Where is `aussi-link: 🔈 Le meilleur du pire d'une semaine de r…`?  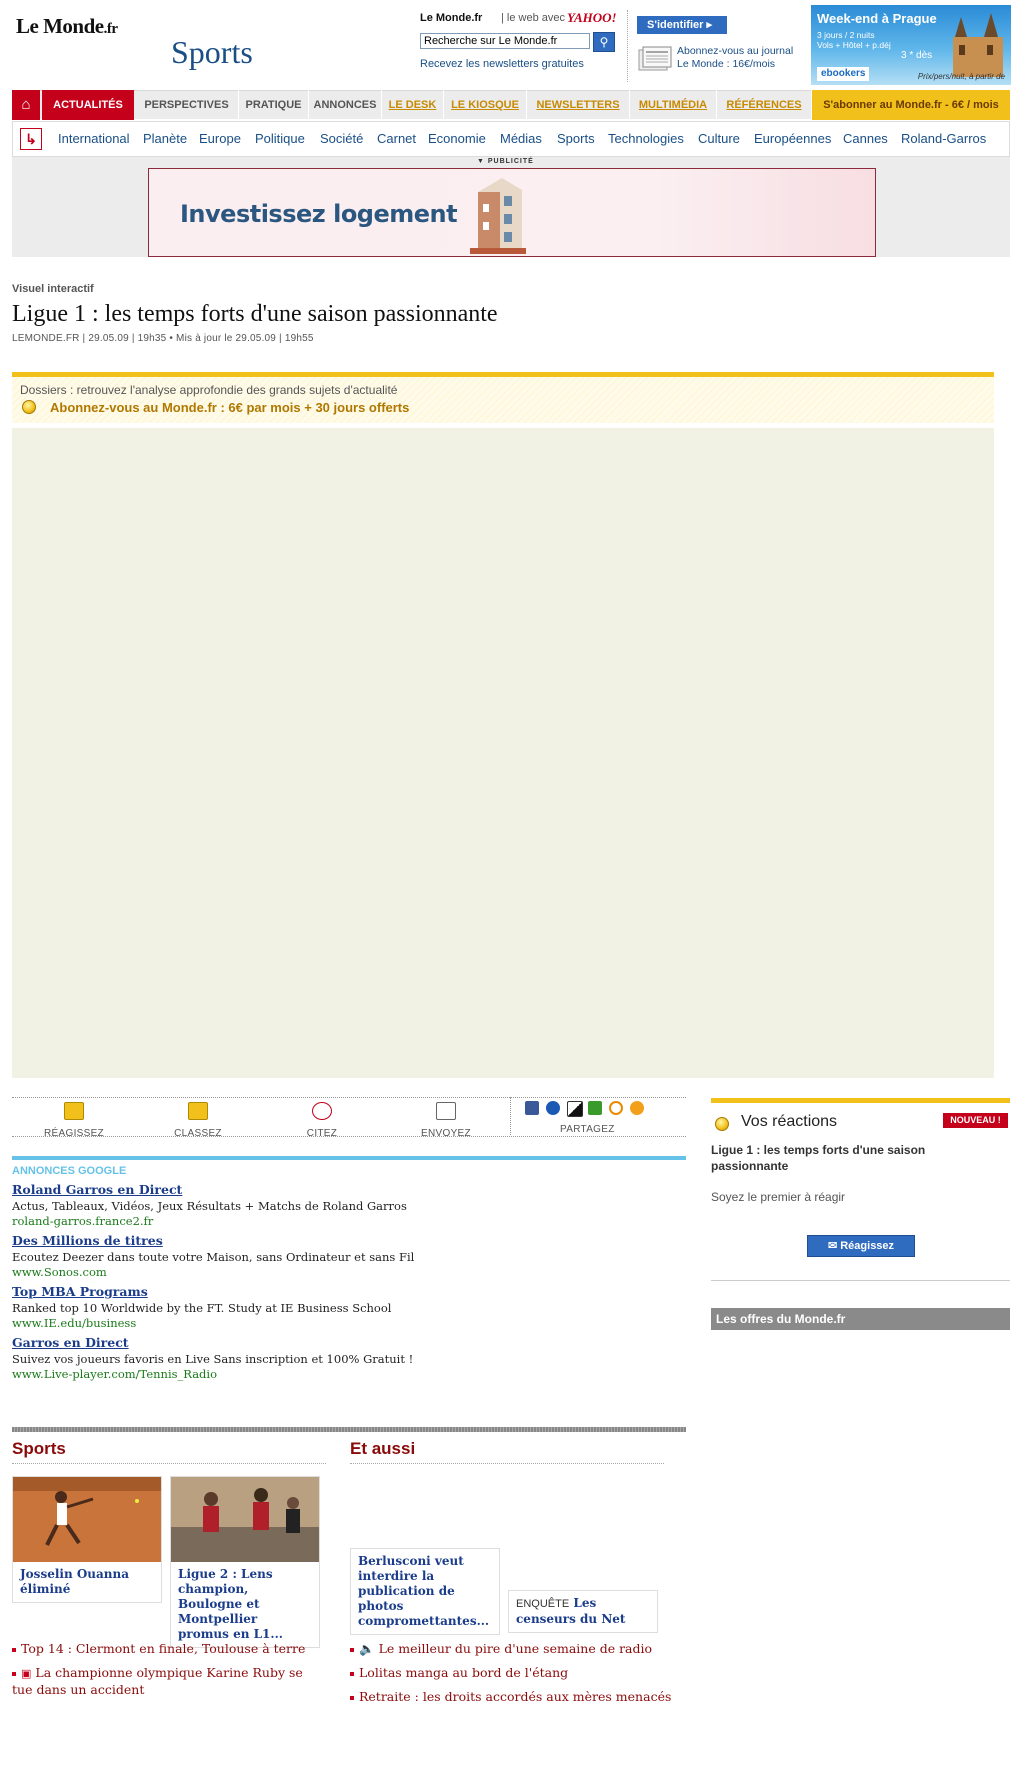 aussi-link: 🔈 Le meilleur du pire d'une semaine de r… is located at coordinates (515, 1649).